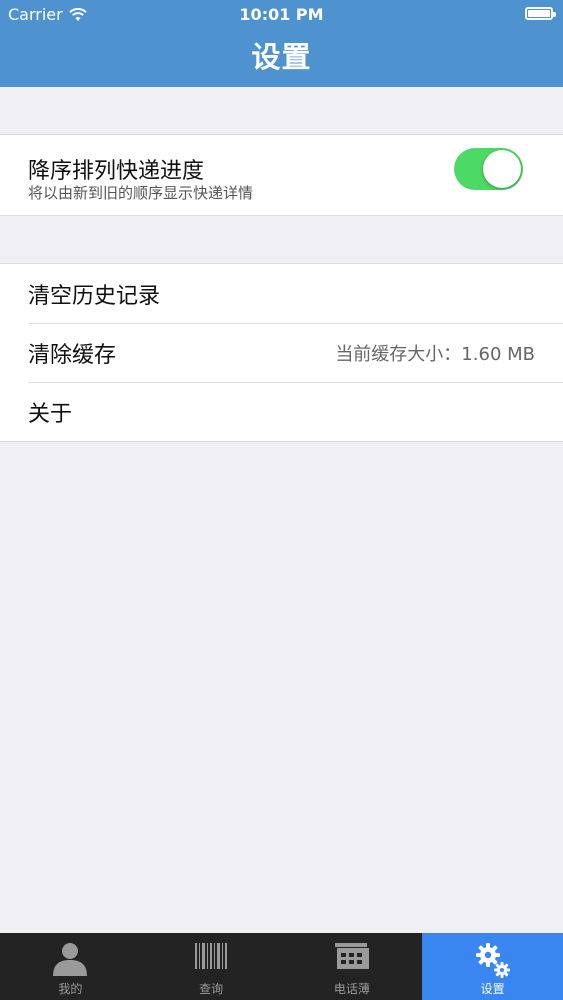 Image resolution: width=563 pixels, height=1000 pixels. I want to click on sort-toggle-title: 降序排列快递进度, so click(116, 171).